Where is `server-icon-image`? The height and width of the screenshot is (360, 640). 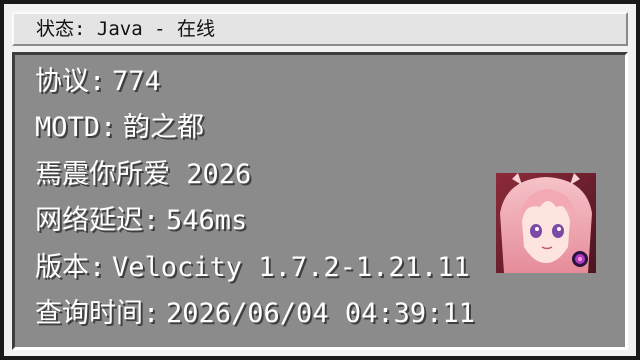
server-icon-image is located at coordinates (546, 223).